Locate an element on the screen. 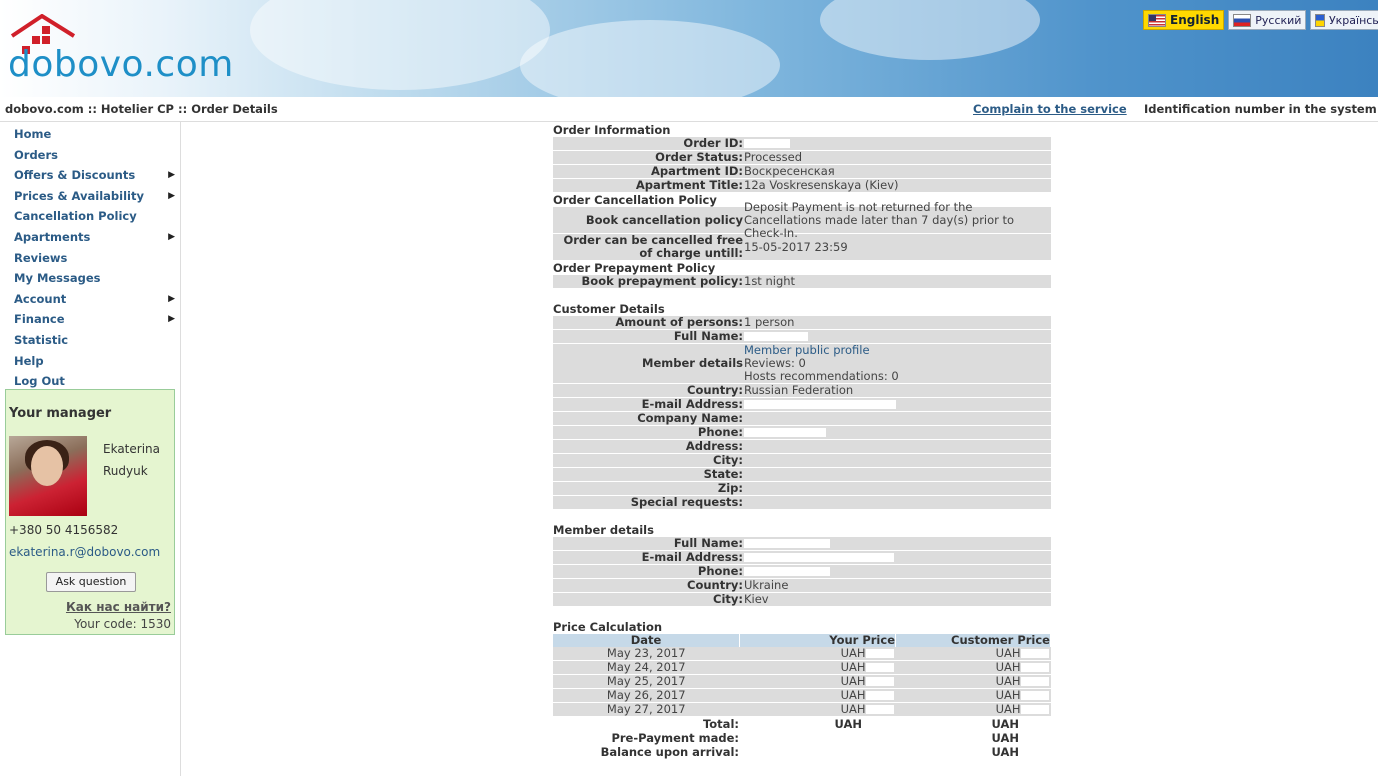 The height and width of the screenshot is (776, 1378). id-number-label: Identification number in the system : is located at coordinates (1261, 109).